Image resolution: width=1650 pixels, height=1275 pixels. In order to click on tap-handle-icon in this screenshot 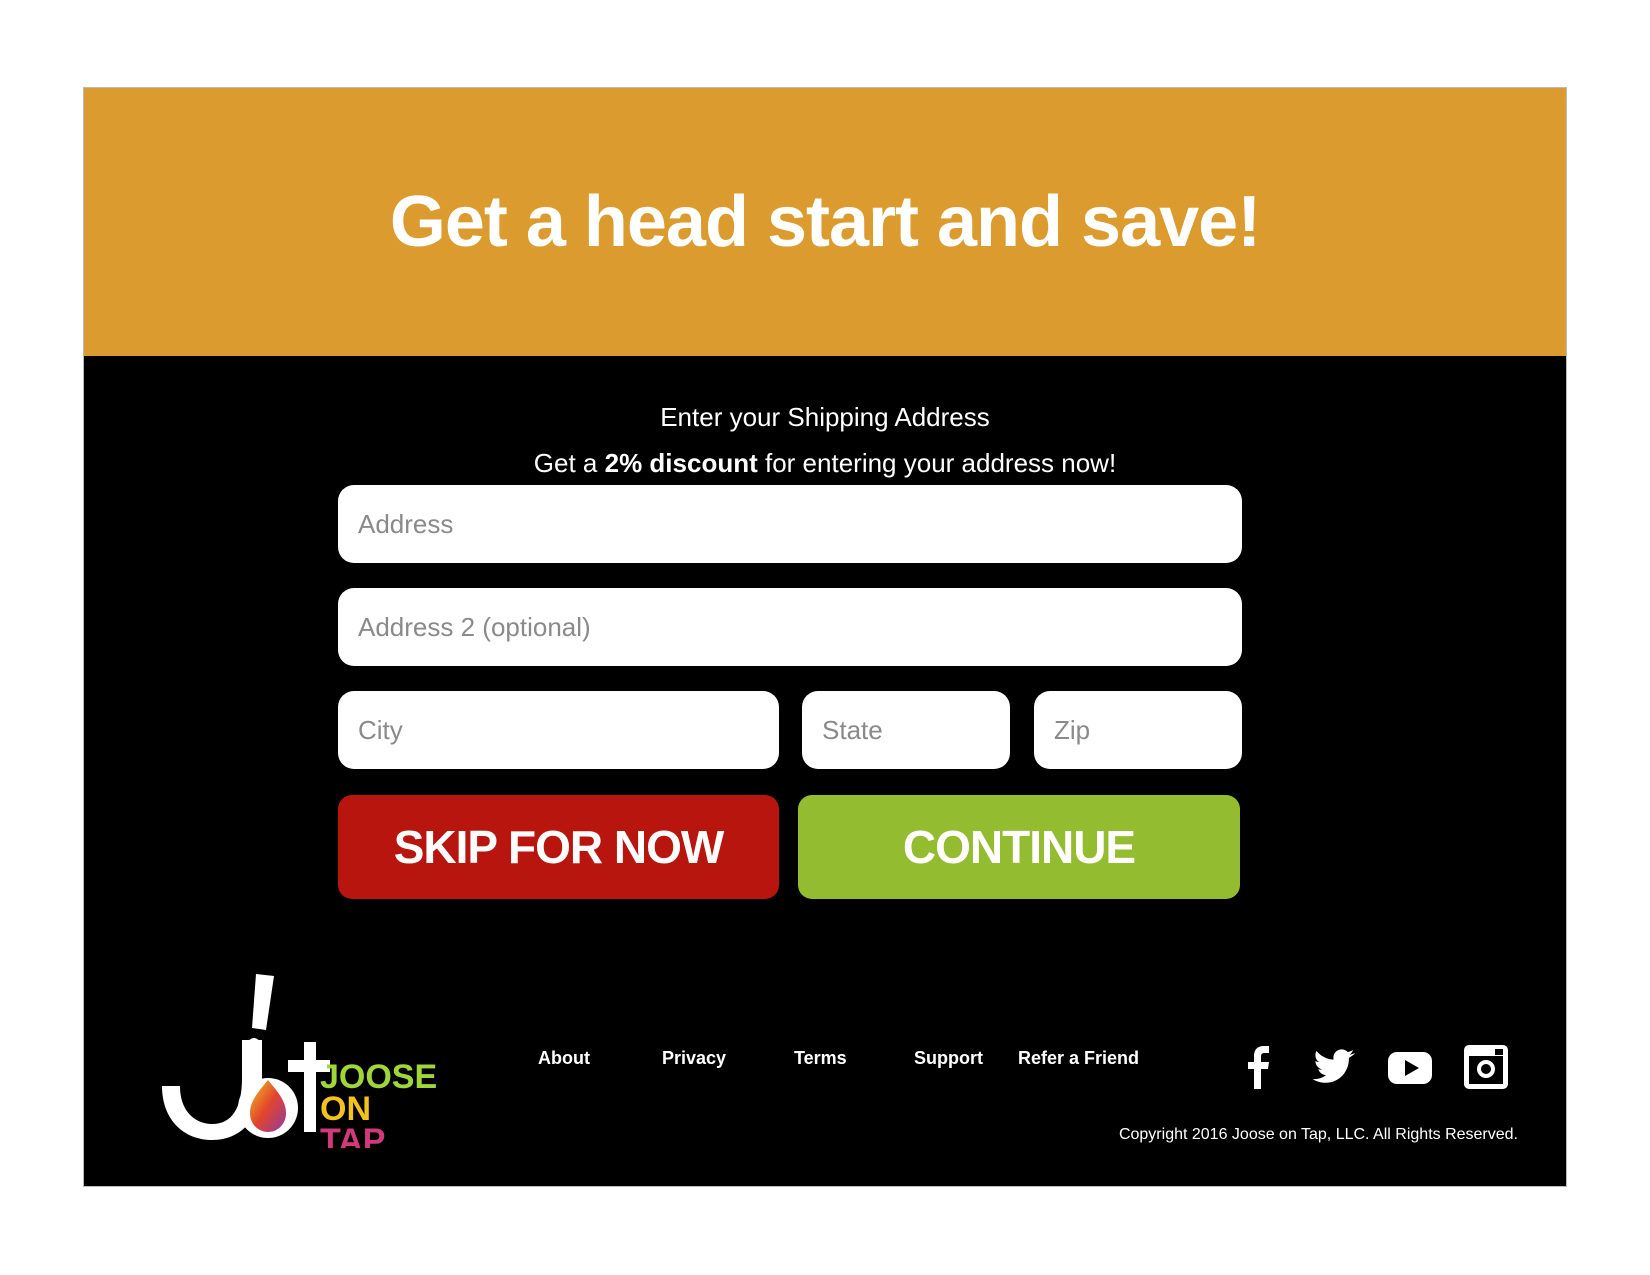, I will do `click(263, 1002)`.